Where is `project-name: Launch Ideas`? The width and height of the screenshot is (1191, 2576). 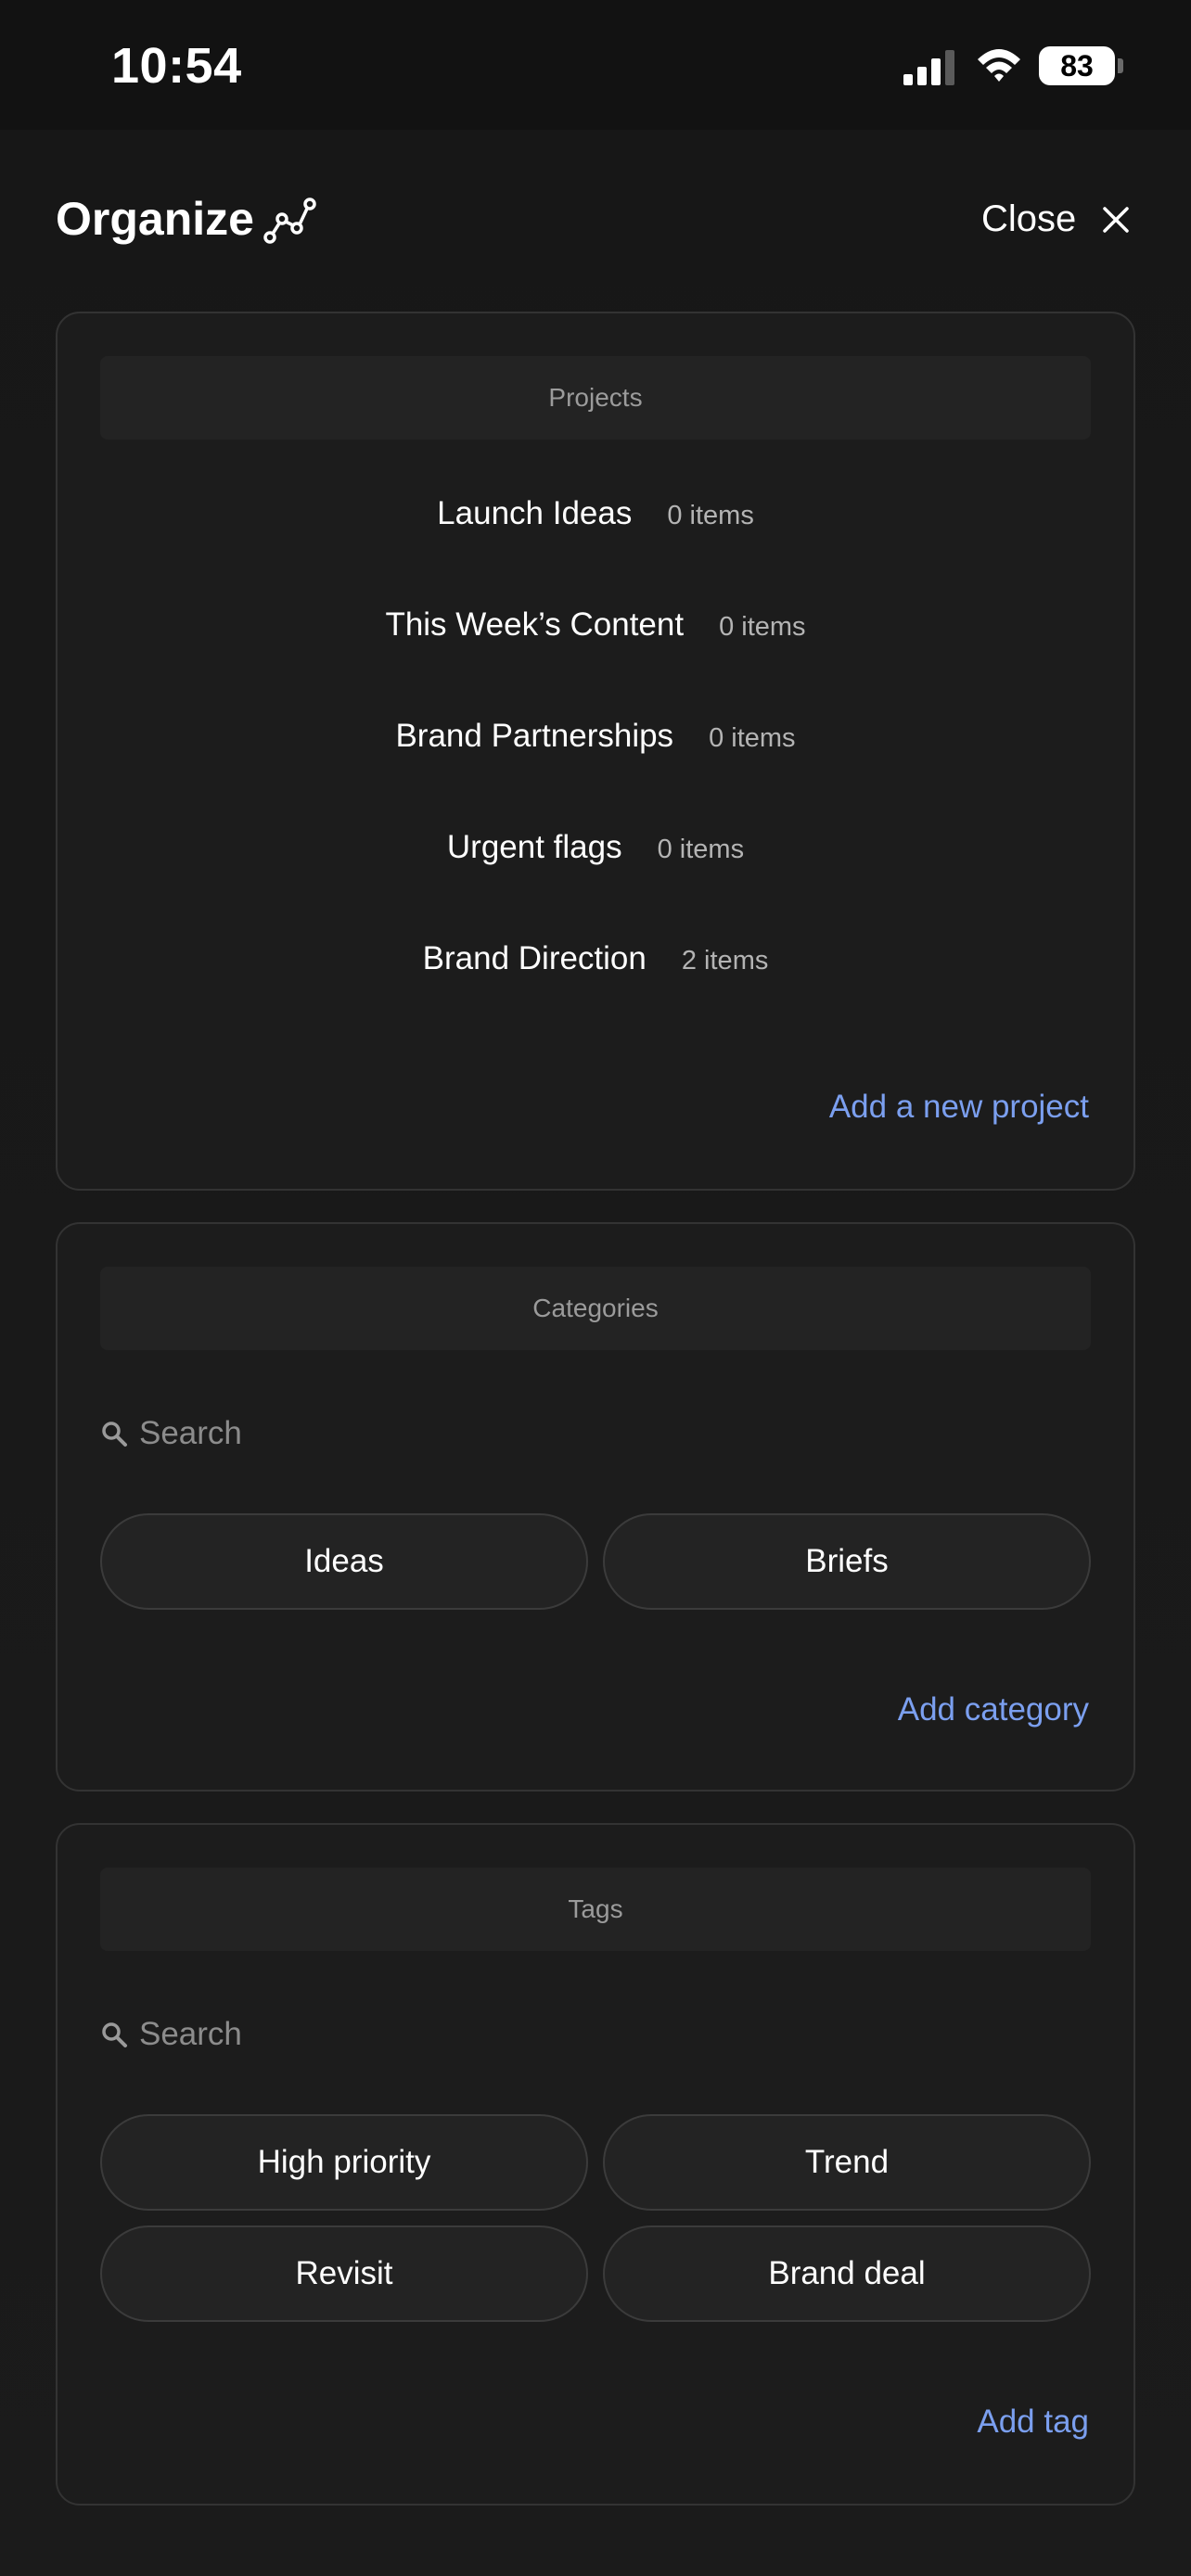 project-name: Launch Ideas is located at coordinates (535, 513).